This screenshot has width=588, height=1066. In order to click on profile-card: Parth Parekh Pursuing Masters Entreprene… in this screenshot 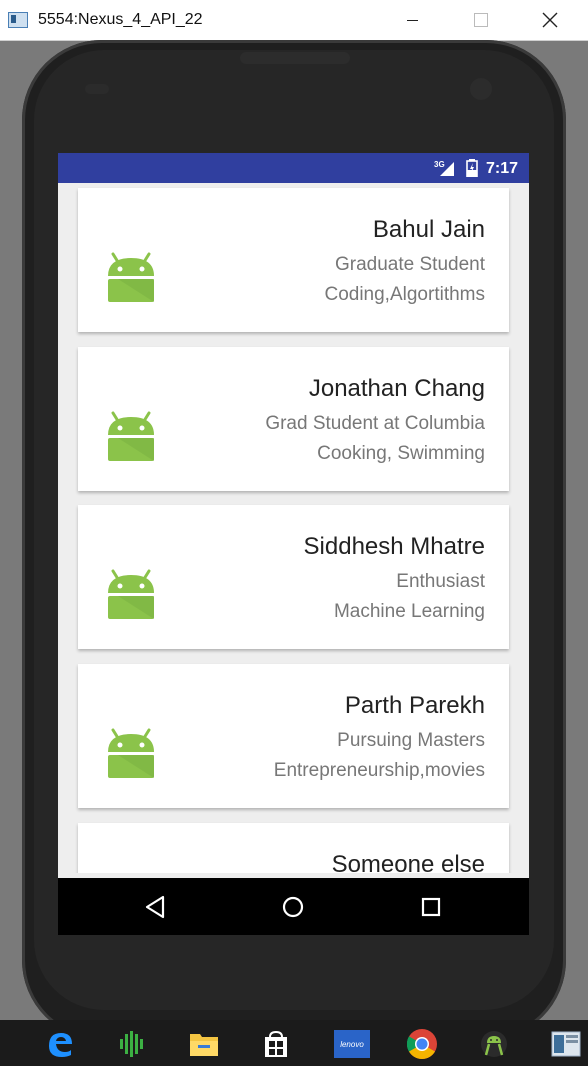, I will do `click(293, 736)`.